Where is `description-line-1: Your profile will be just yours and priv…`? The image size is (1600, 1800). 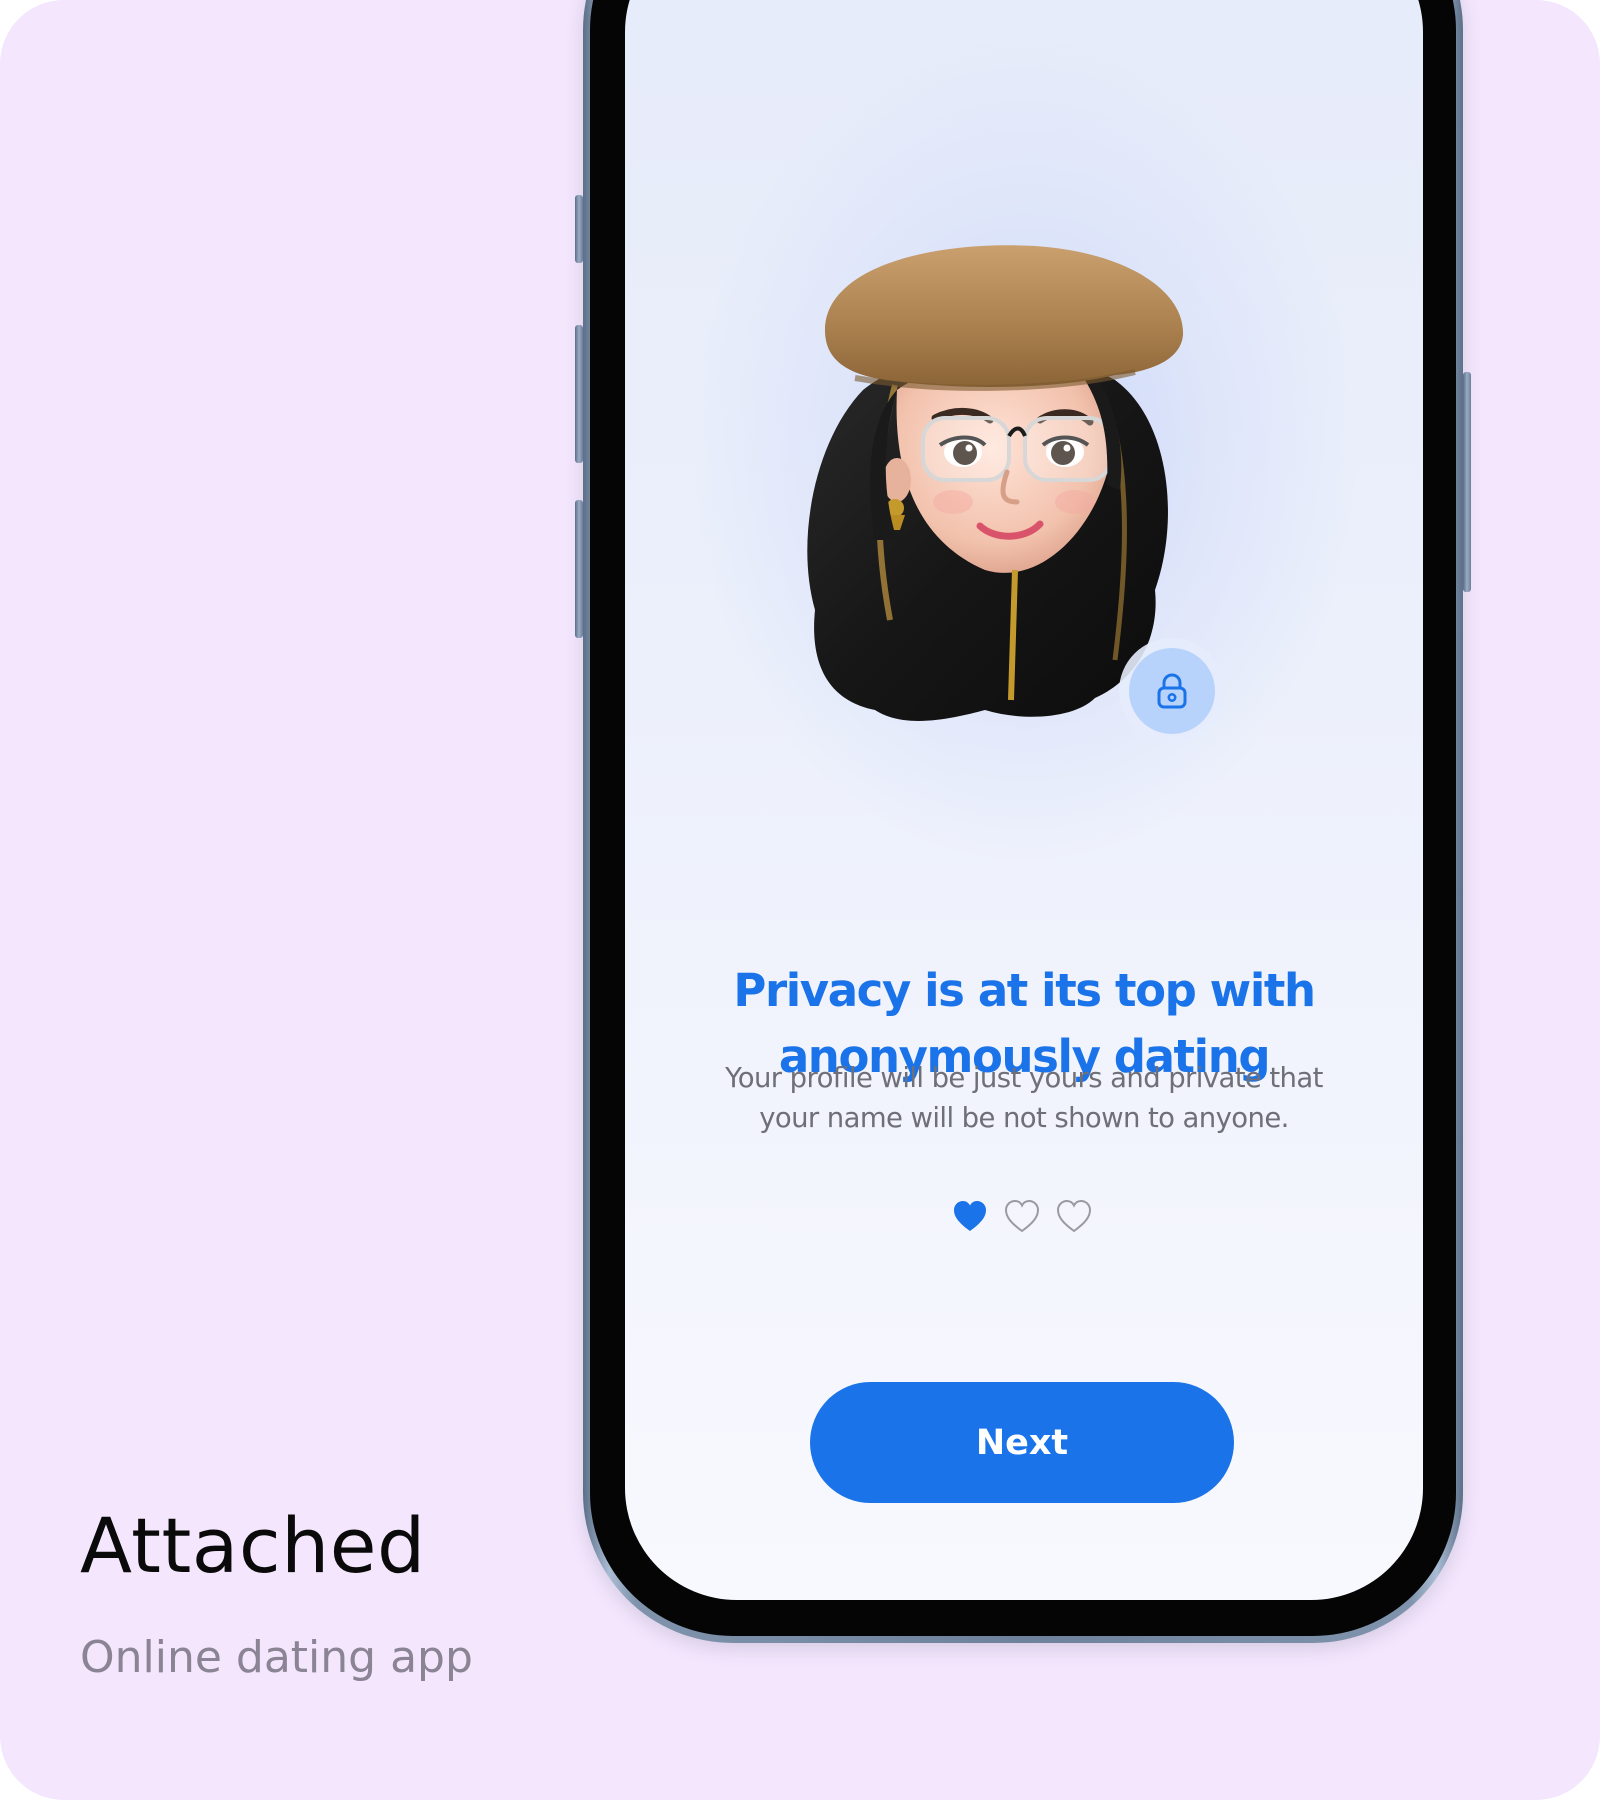
description-line-1: Your profile will be just yours and priv… is located at coordinates (1024, 1078).